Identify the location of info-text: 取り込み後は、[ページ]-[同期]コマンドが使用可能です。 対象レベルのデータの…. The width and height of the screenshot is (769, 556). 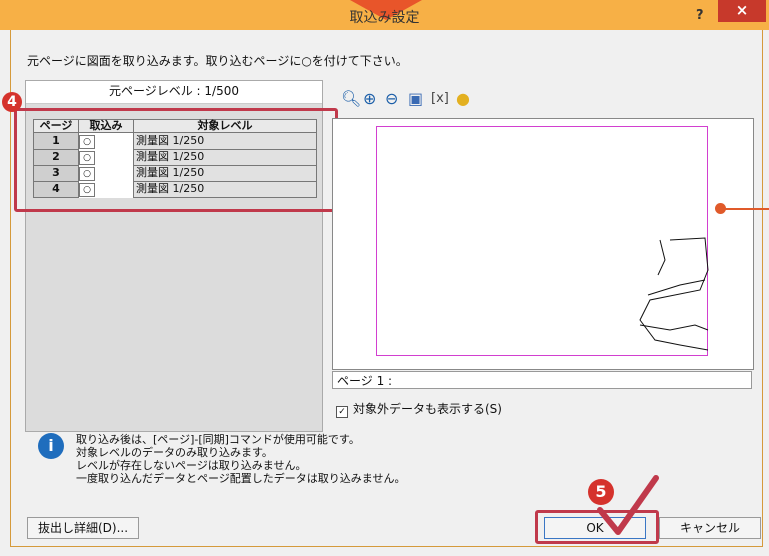
(240, 459).